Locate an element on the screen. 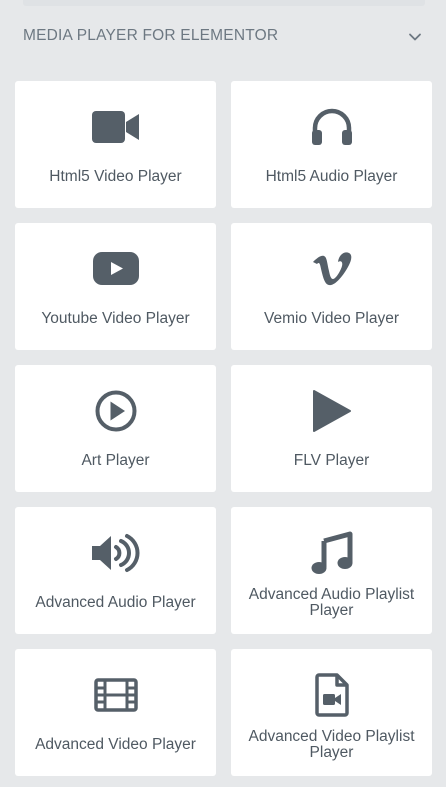 The image size is (446, 787). widget-label: Html5 Video Player is located at coordinates (115, 176).